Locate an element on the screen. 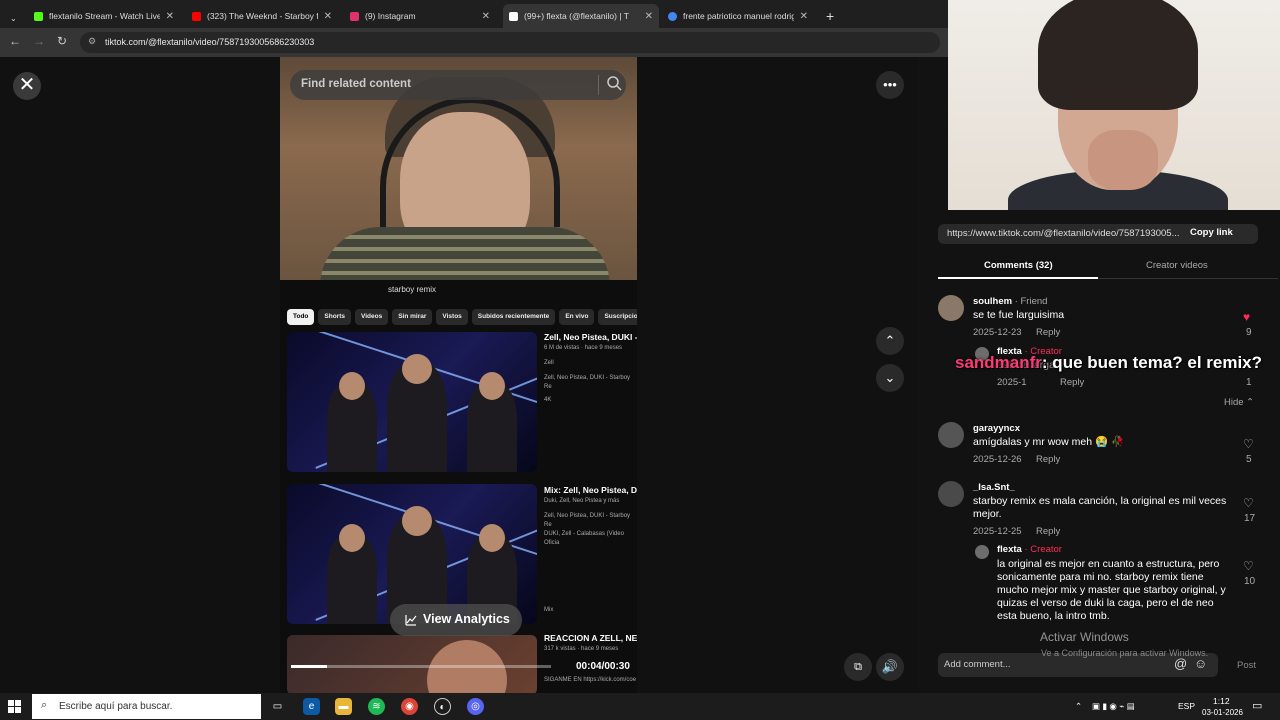 Image resolution: width=1280 pixels, height=720 pixels. stream-chat-overlay: sandmanfr: que buen tema? el remix? is located at coordinates (1115, 363).